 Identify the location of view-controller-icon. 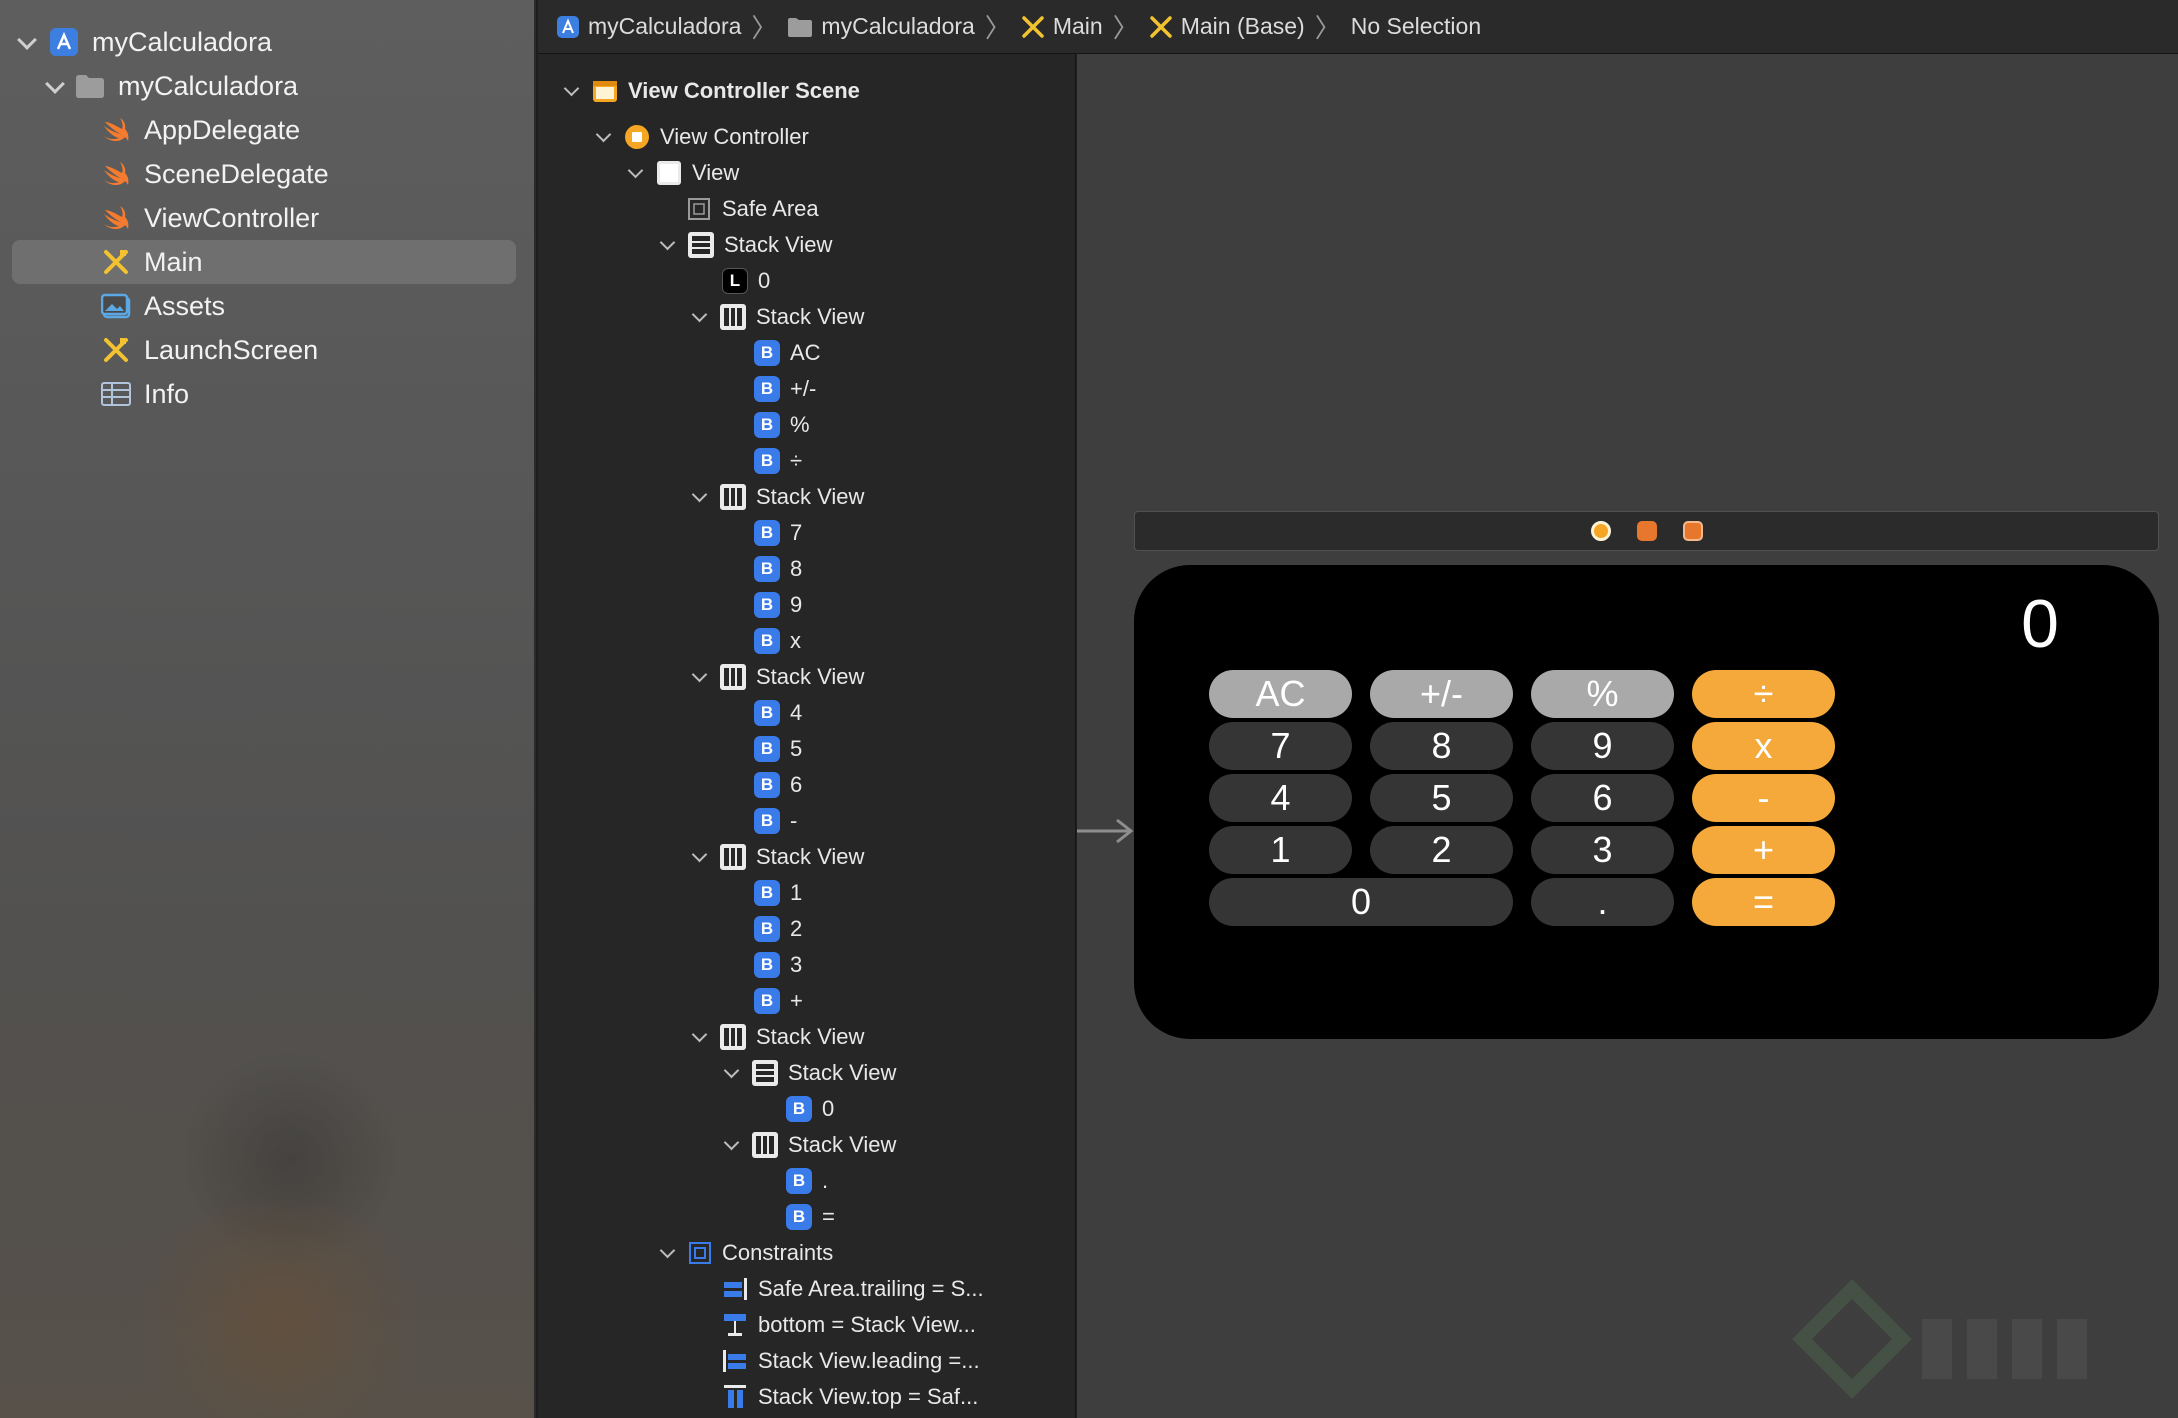
(1600, 531).